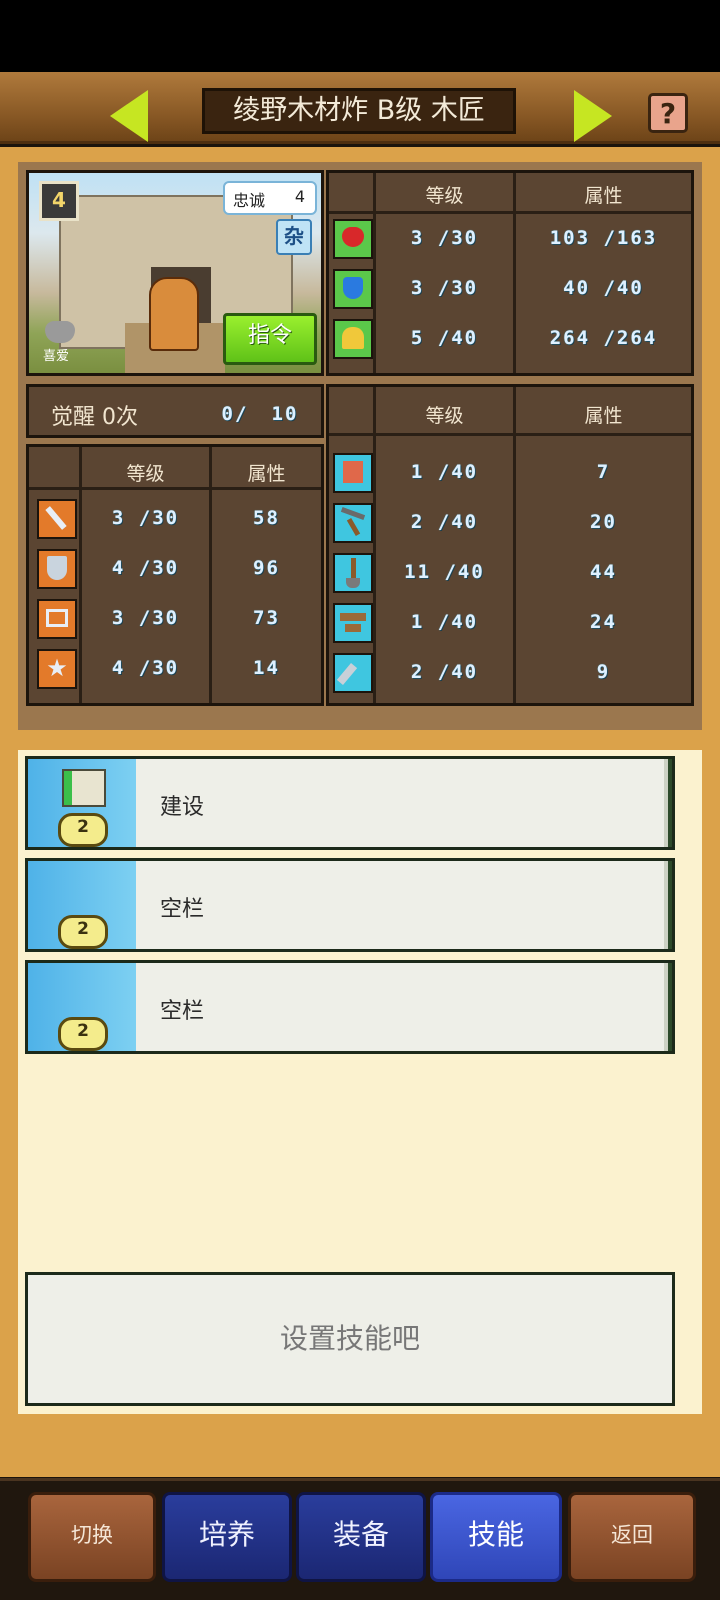  Describe the element at coordinates (350, 1339) in the screenshot. I see `skill-hint-box: 设置技能吧` at that location.